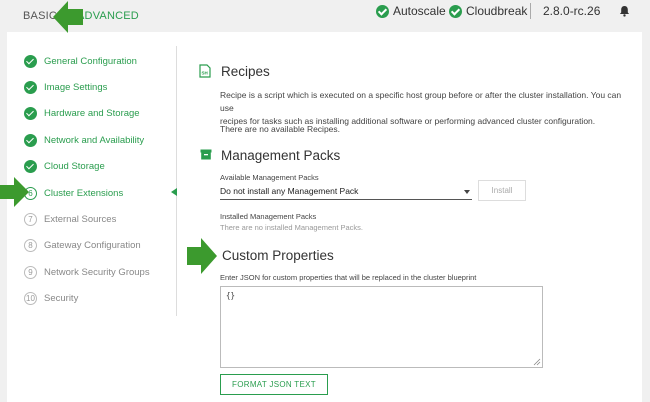  Describe the element at coordinates (30, 272) in the screenshot. I see `step-number-badge: 9` at that location.